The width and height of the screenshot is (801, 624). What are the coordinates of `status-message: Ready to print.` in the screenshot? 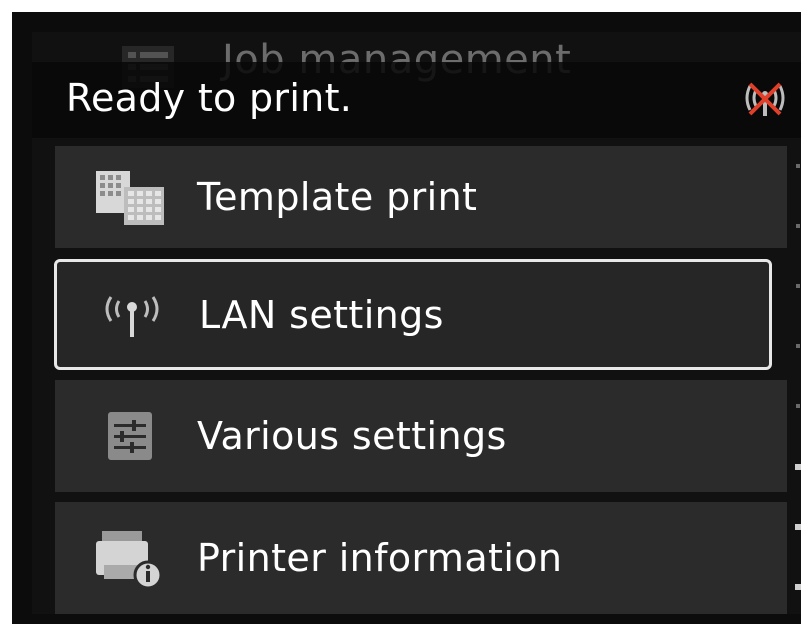 It's located at (209, 98).